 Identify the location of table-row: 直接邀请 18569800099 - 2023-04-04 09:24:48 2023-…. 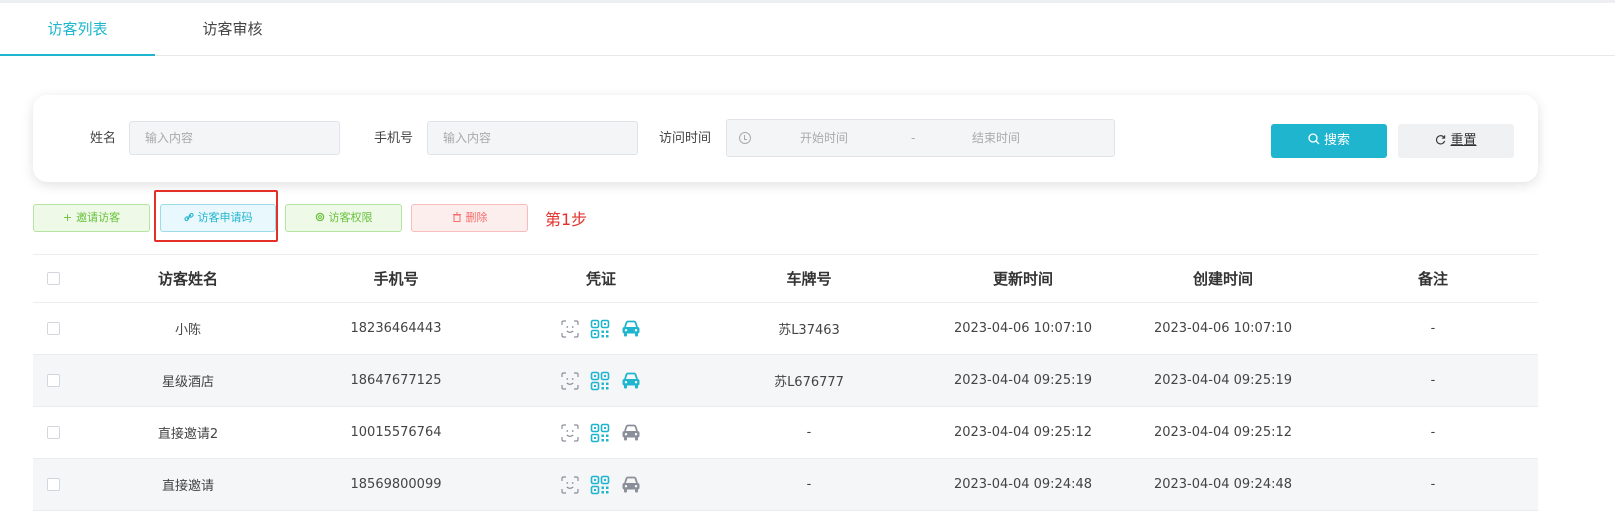
(785, 485).